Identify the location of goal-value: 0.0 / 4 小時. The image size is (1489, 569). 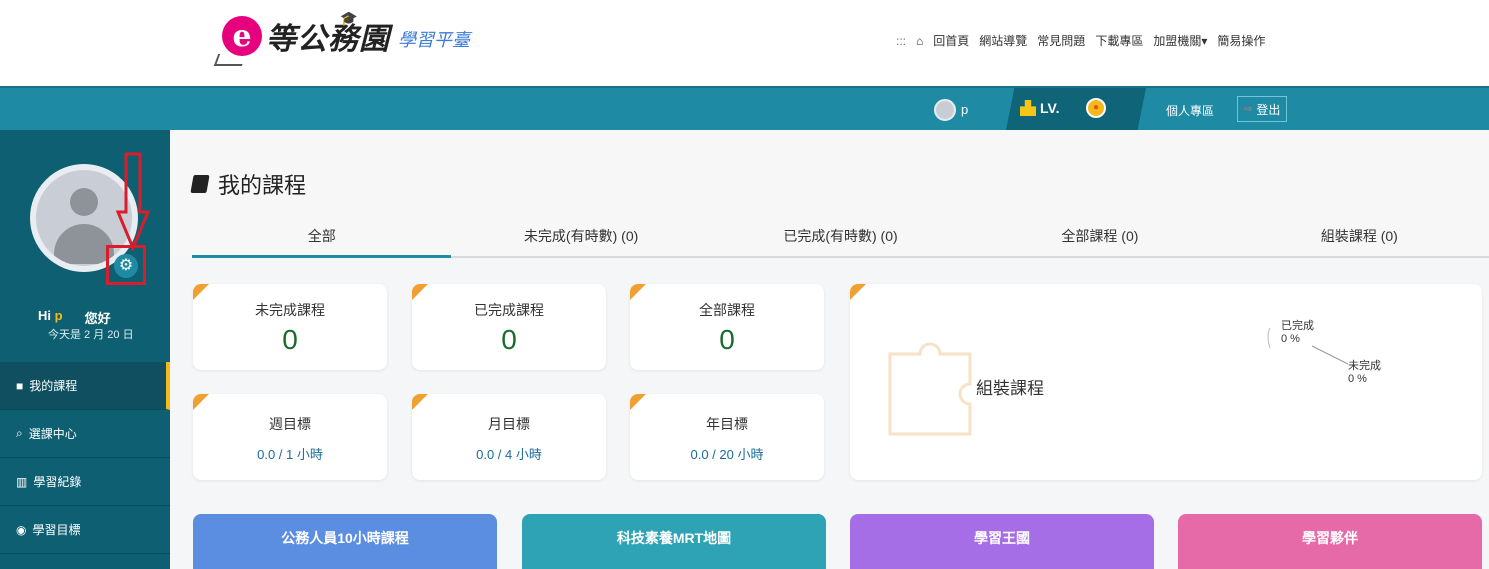
(509, 454).